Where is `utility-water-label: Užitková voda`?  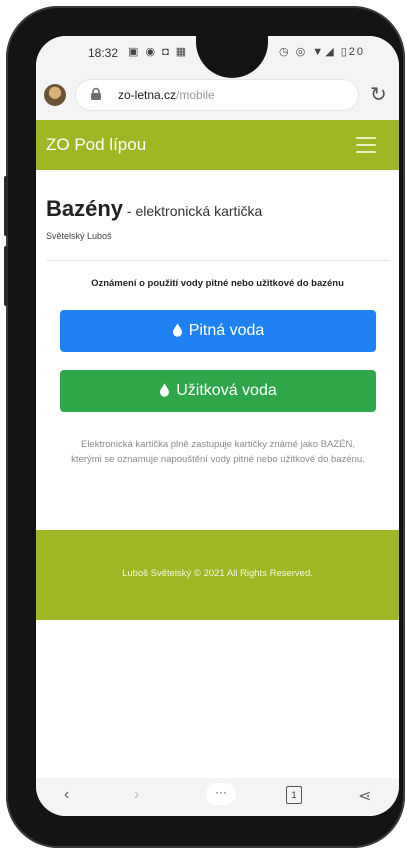 utility-water-label: Užitková voda is located at coordinates (226, 390).